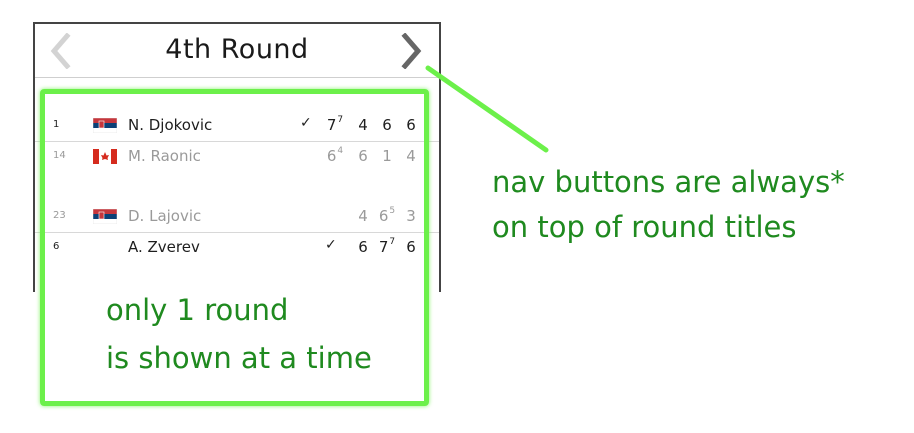  What do you see at coordinates (197, 310) in the screenshot?
I see `annotation-line: only 1 round` at bounding box center [197, 310].